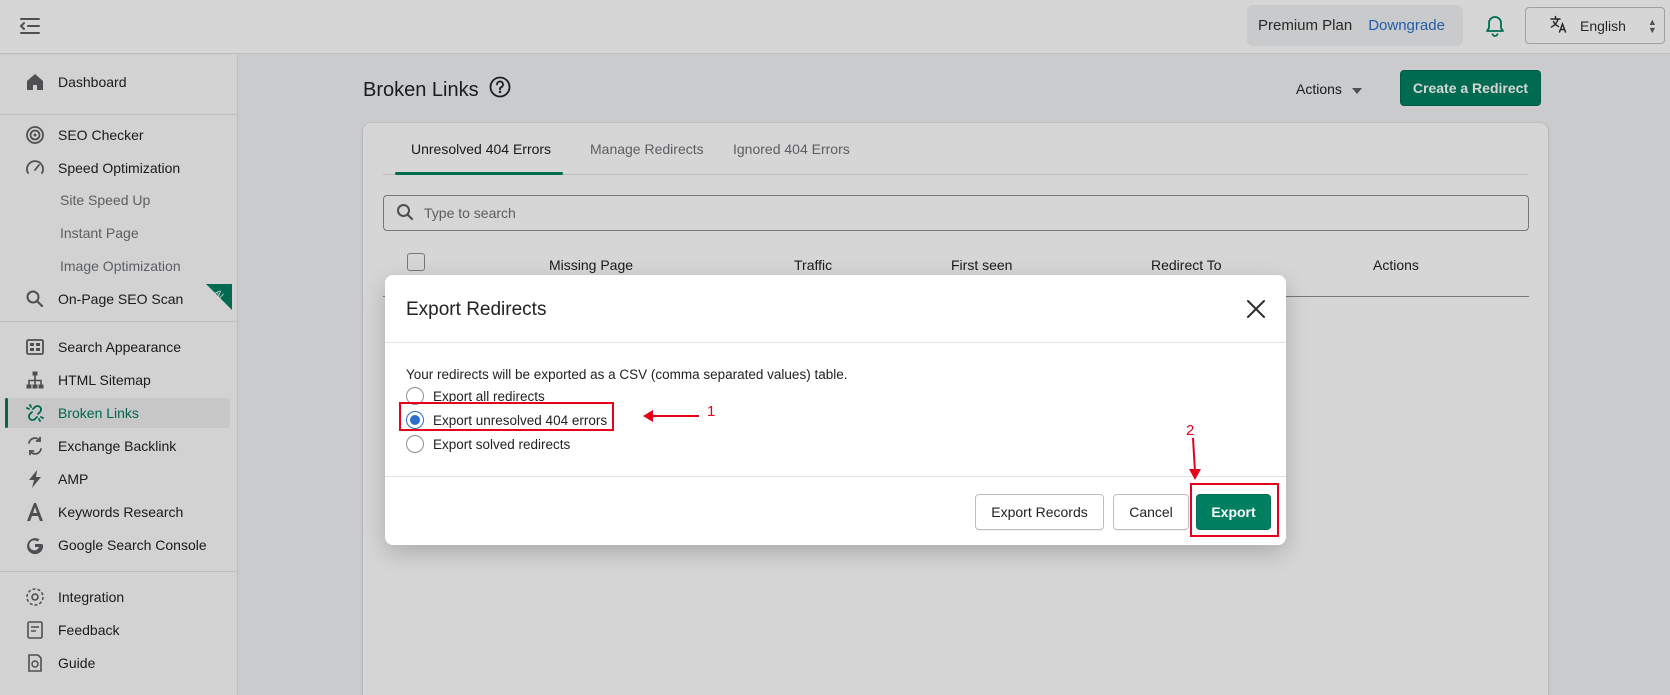 The height and width of the screenshot is (695, 1670). I want to click on annotation-arrow-down-icon, so click(1195, 459).